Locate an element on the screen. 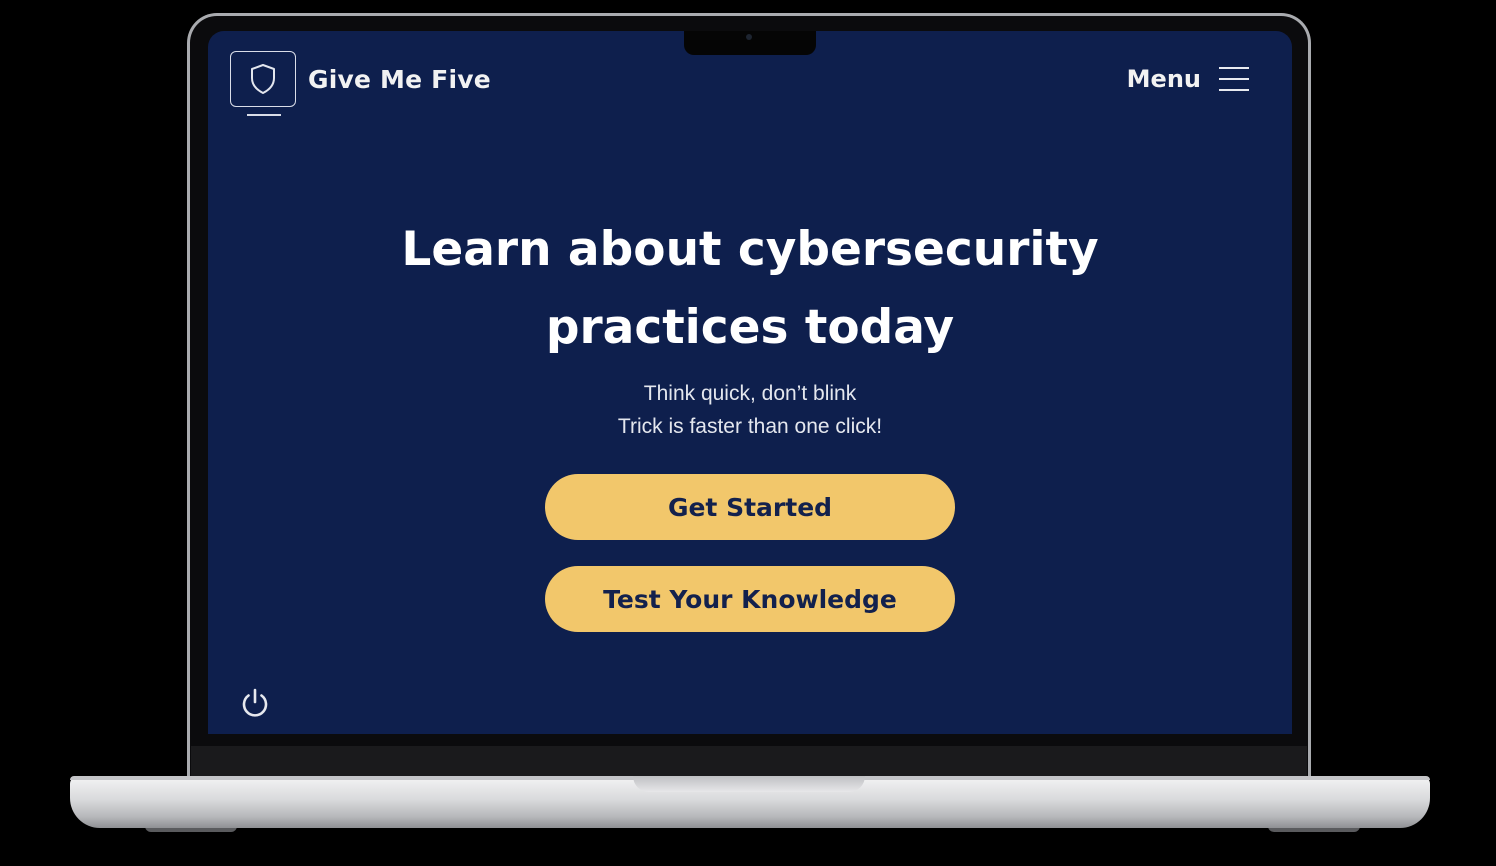 This screenshot has width=1496, height=866. power-icon is located at coordinates (255, 702).